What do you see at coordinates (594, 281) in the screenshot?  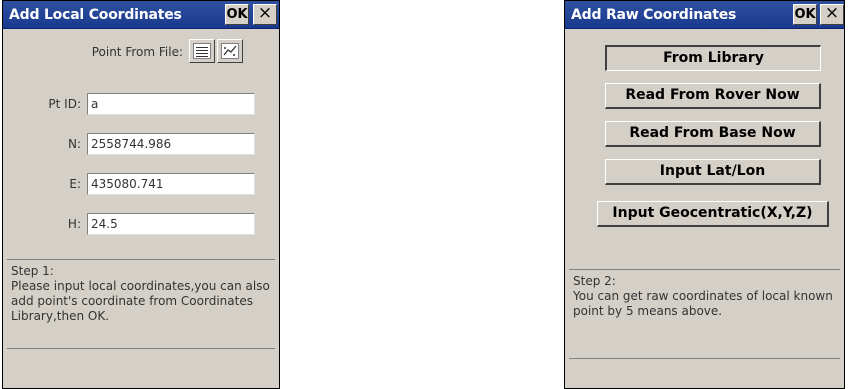 I see `step-heading: Step 2:` at bounding box center [594, 281].